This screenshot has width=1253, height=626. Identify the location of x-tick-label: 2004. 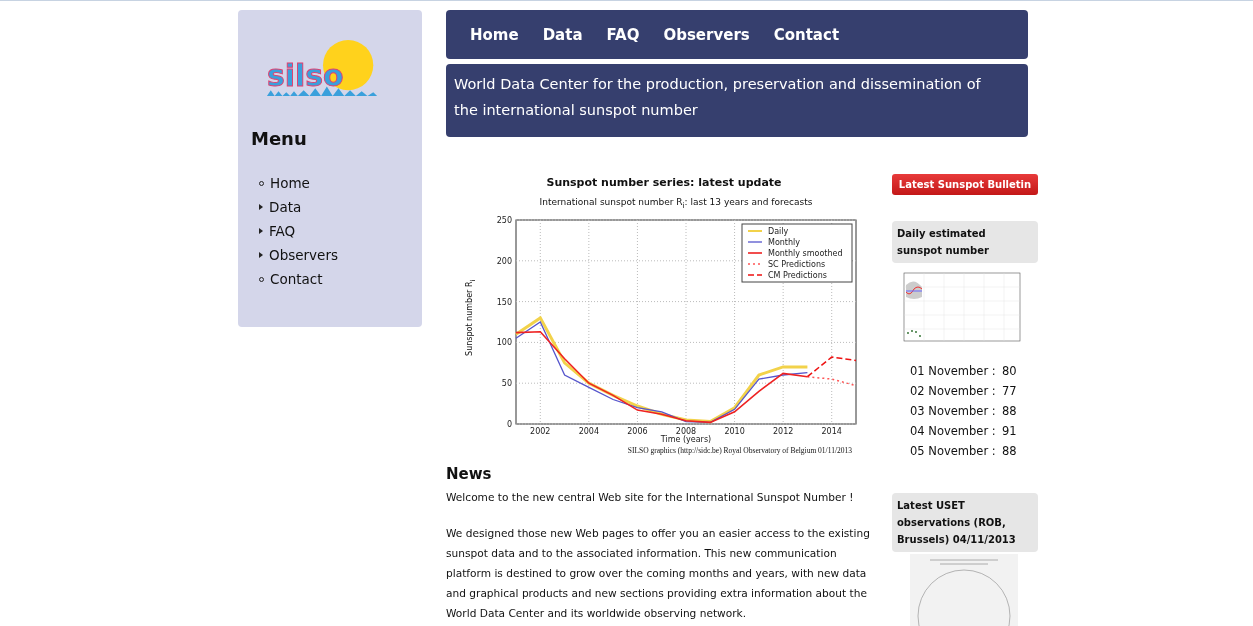
(589, 431).